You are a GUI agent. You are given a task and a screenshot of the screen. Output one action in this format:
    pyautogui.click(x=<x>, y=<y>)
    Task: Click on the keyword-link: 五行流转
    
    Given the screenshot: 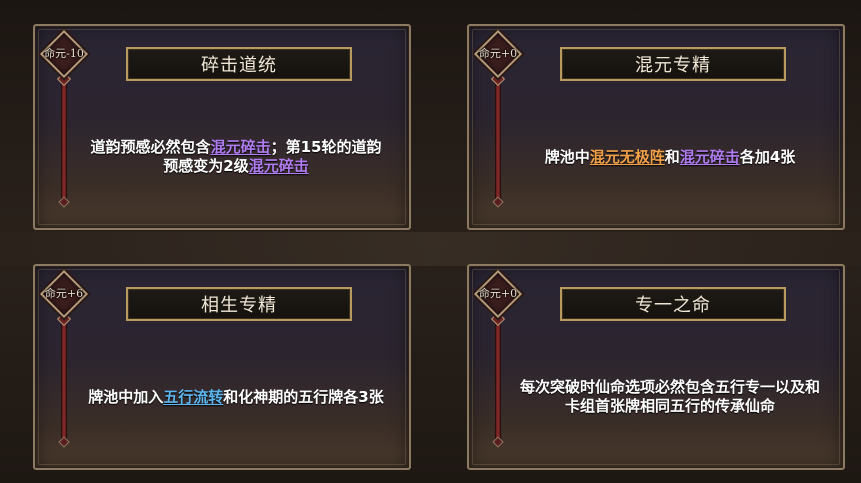 What is the action you would take?
    pyautogui.click(x=193, y=397)
    